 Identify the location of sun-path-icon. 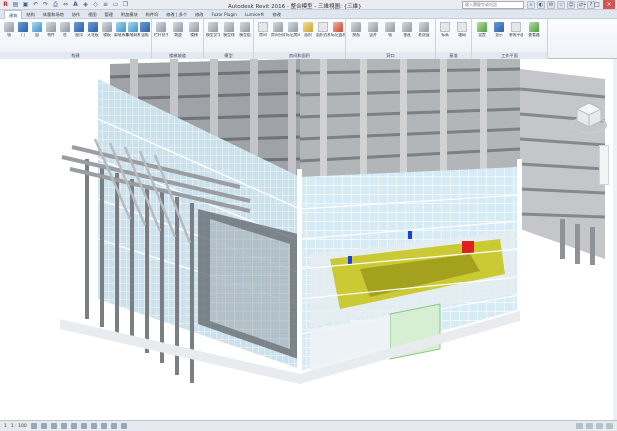
(53, 426).